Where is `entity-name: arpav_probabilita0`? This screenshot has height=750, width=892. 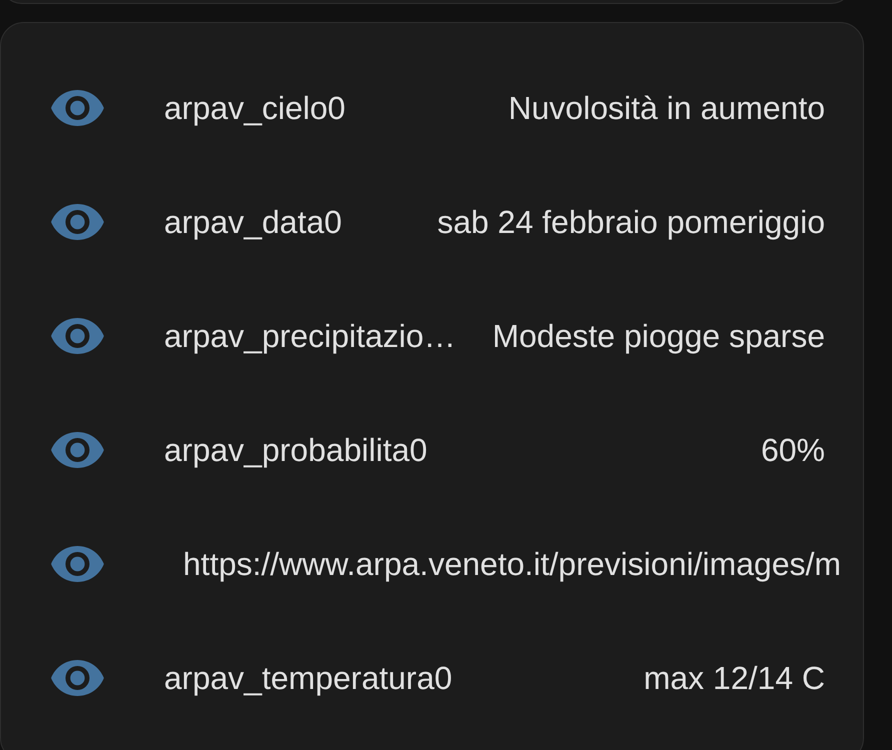 entity-name: arpav_probabilita0 is located at coordinates (296, 450).